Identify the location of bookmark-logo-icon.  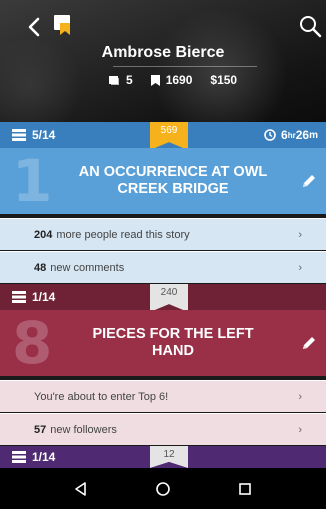
(62, 25).